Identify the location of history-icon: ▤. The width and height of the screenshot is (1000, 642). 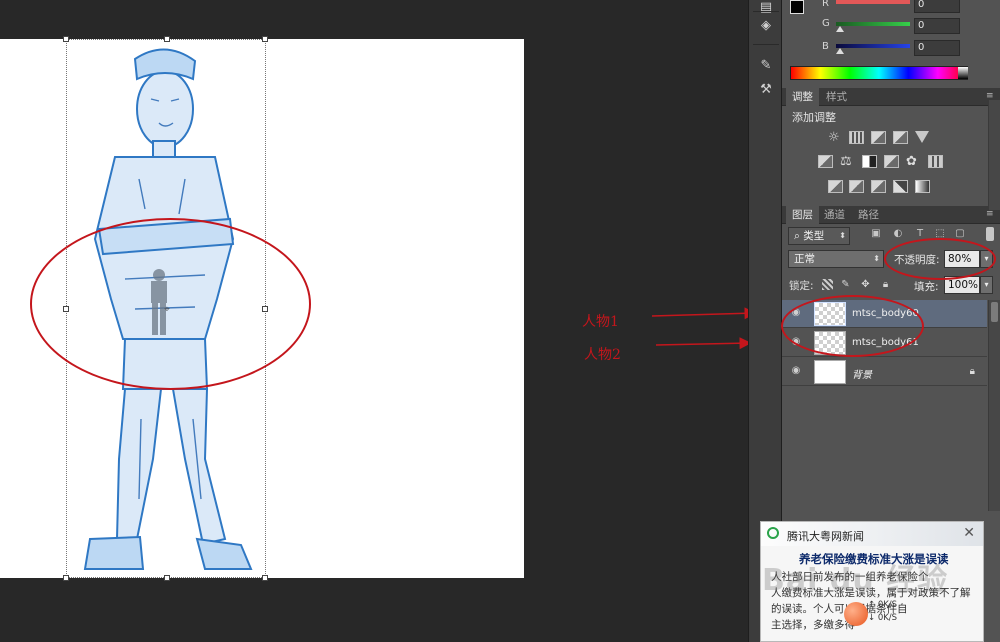
(766, 8).